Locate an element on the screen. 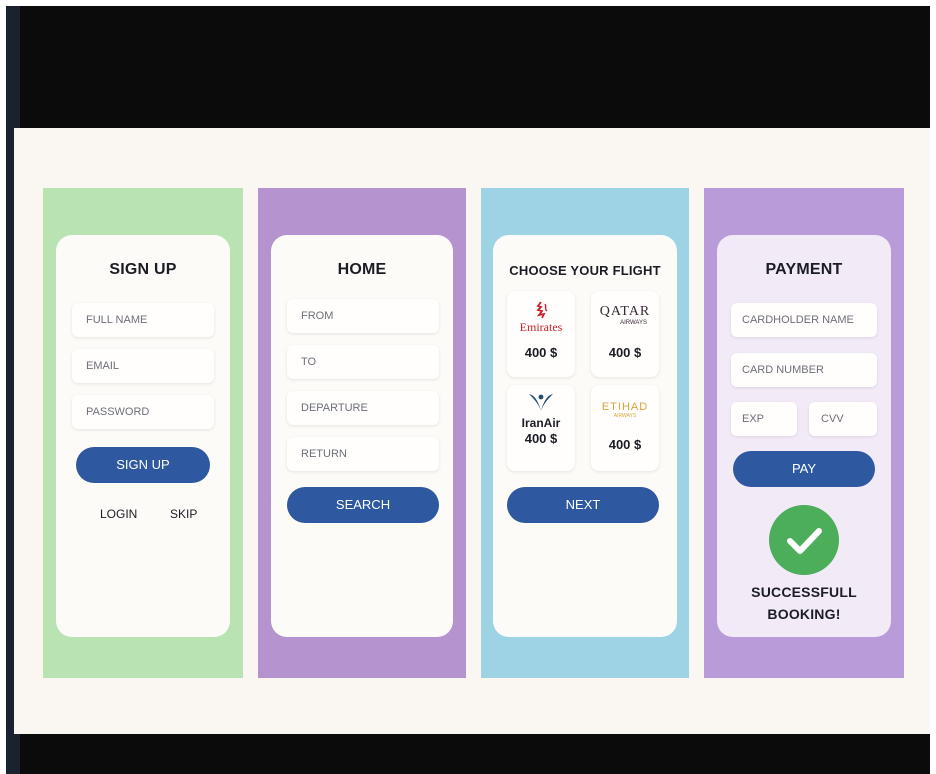  emirates-logo-icon is located at coordinates (542, 310).